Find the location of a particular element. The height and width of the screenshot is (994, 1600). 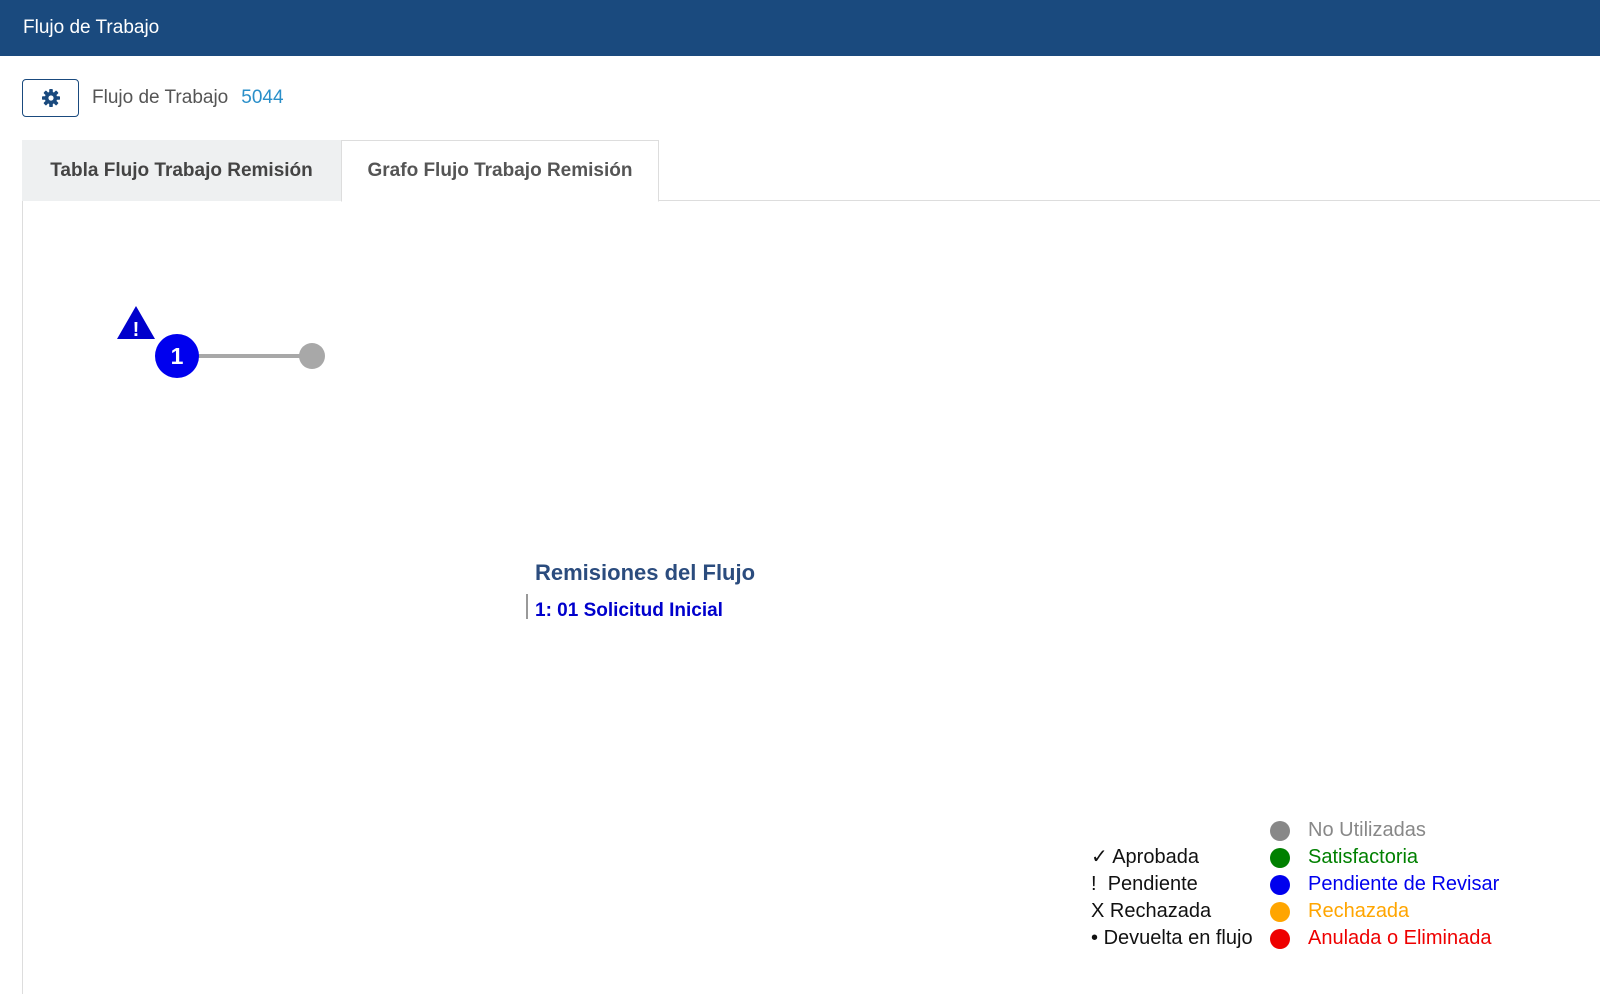

graph-node-1-label: 1 is located at coordinates (177, 356).